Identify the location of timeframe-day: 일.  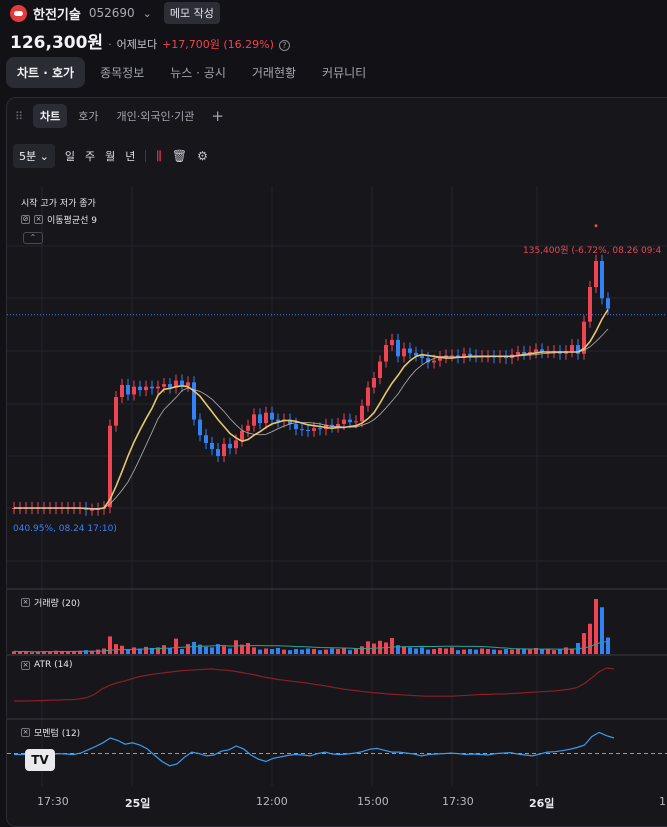
(70, 156).